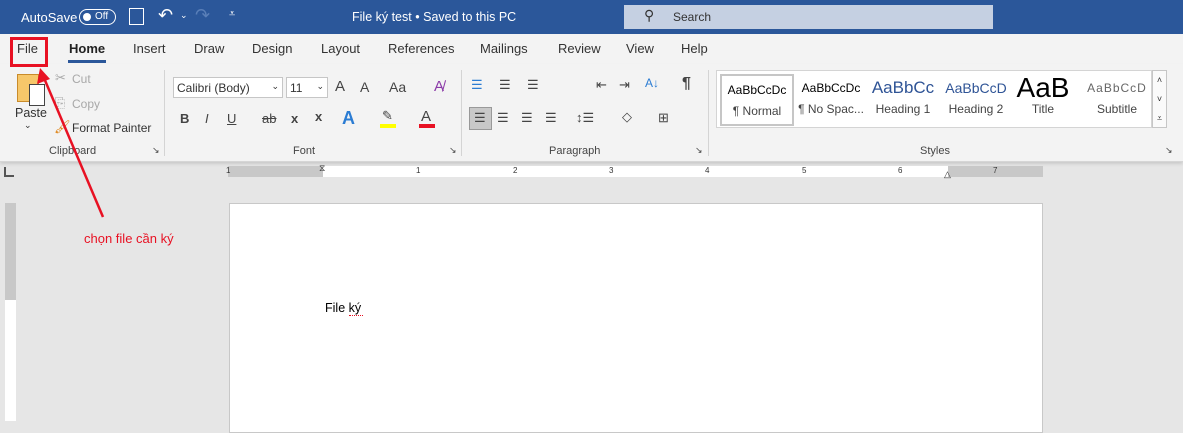 The height and width of the screenshot is (433, 1183). What do you see at coordinates (71, 143) in the screenshot?
I see `annotation-arrow` at bounding box center [71, 143].